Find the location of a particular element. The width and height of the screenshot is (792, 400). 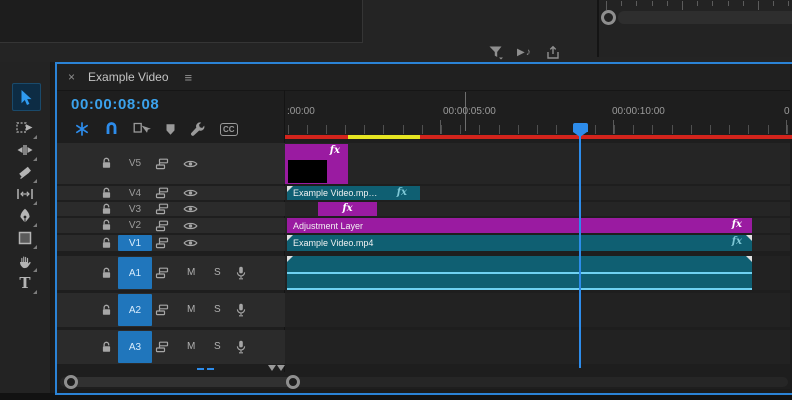

captions-icon: CC is located at coordinates (229, 129).